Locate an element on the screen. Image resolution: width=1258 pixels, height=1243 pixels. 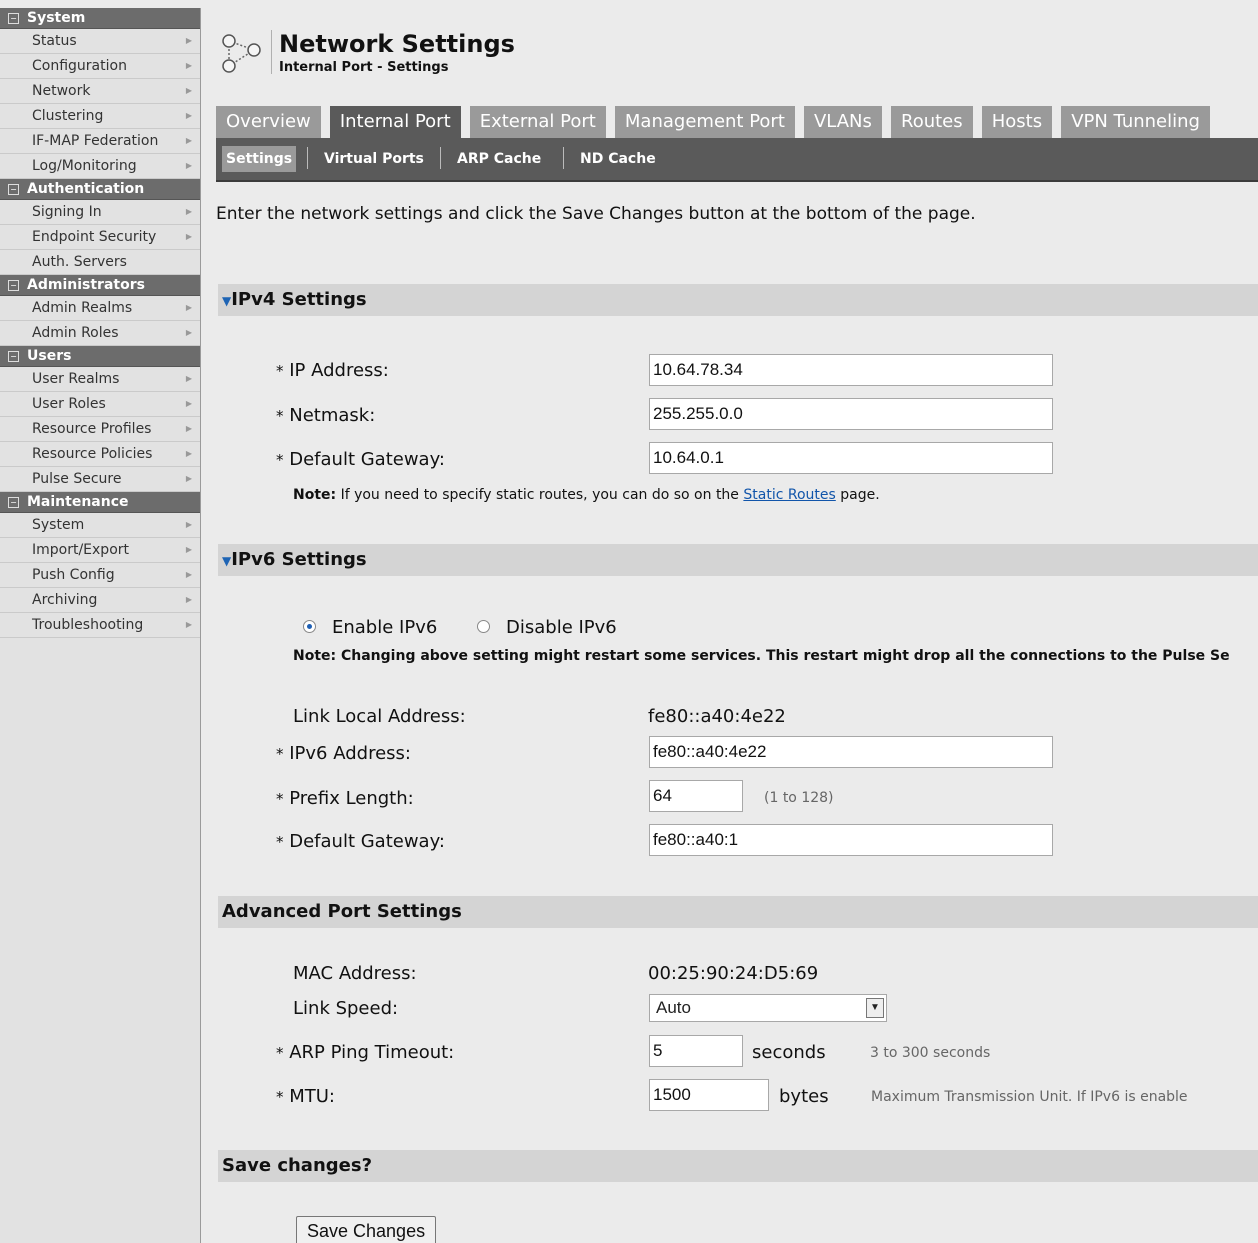
subtab-arp-cache: ARP Cache is located at coordinates (499, 159).